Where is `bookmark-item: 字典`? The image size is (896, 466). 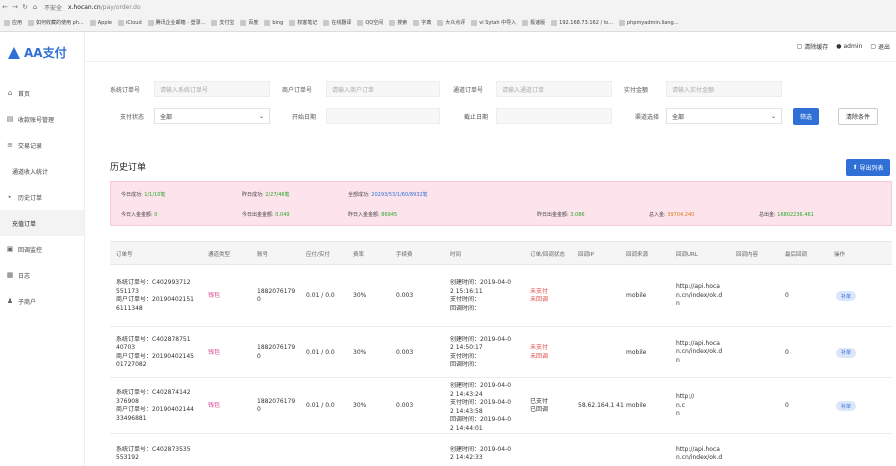
bookmark-item: 字典 is located at coordinates (422, 22).